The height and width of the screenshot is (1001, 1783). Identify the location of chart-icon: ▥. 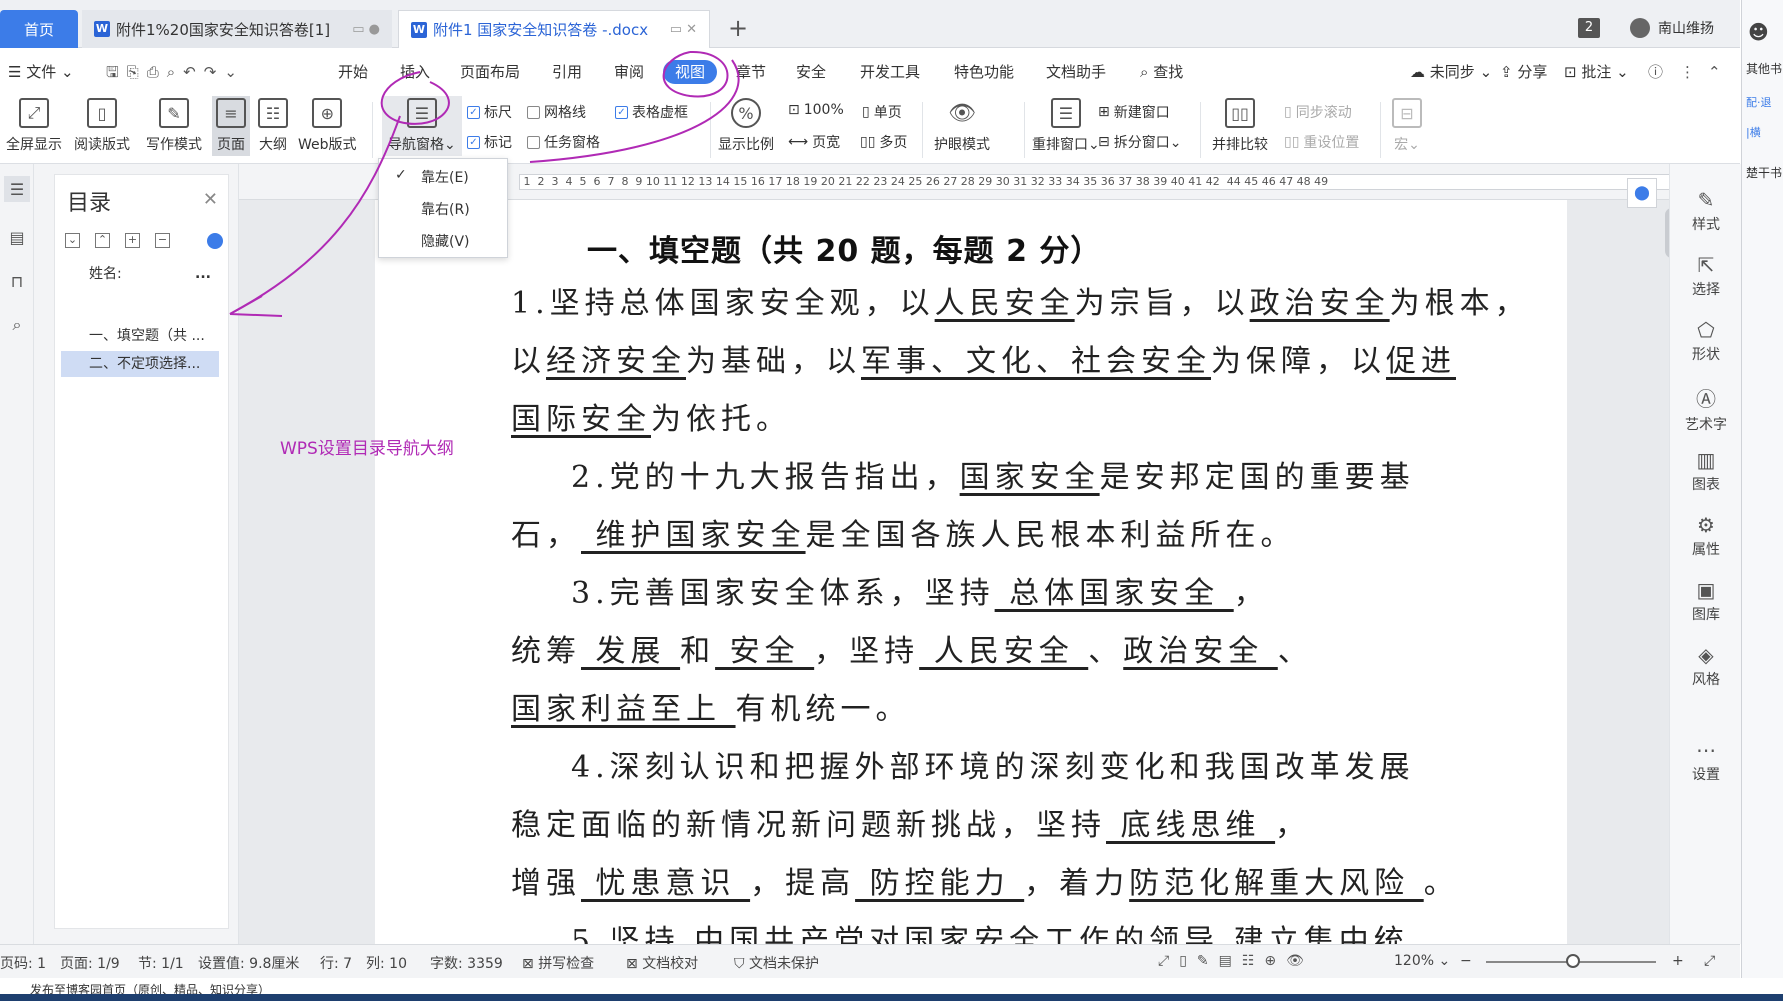
(1706, 460).